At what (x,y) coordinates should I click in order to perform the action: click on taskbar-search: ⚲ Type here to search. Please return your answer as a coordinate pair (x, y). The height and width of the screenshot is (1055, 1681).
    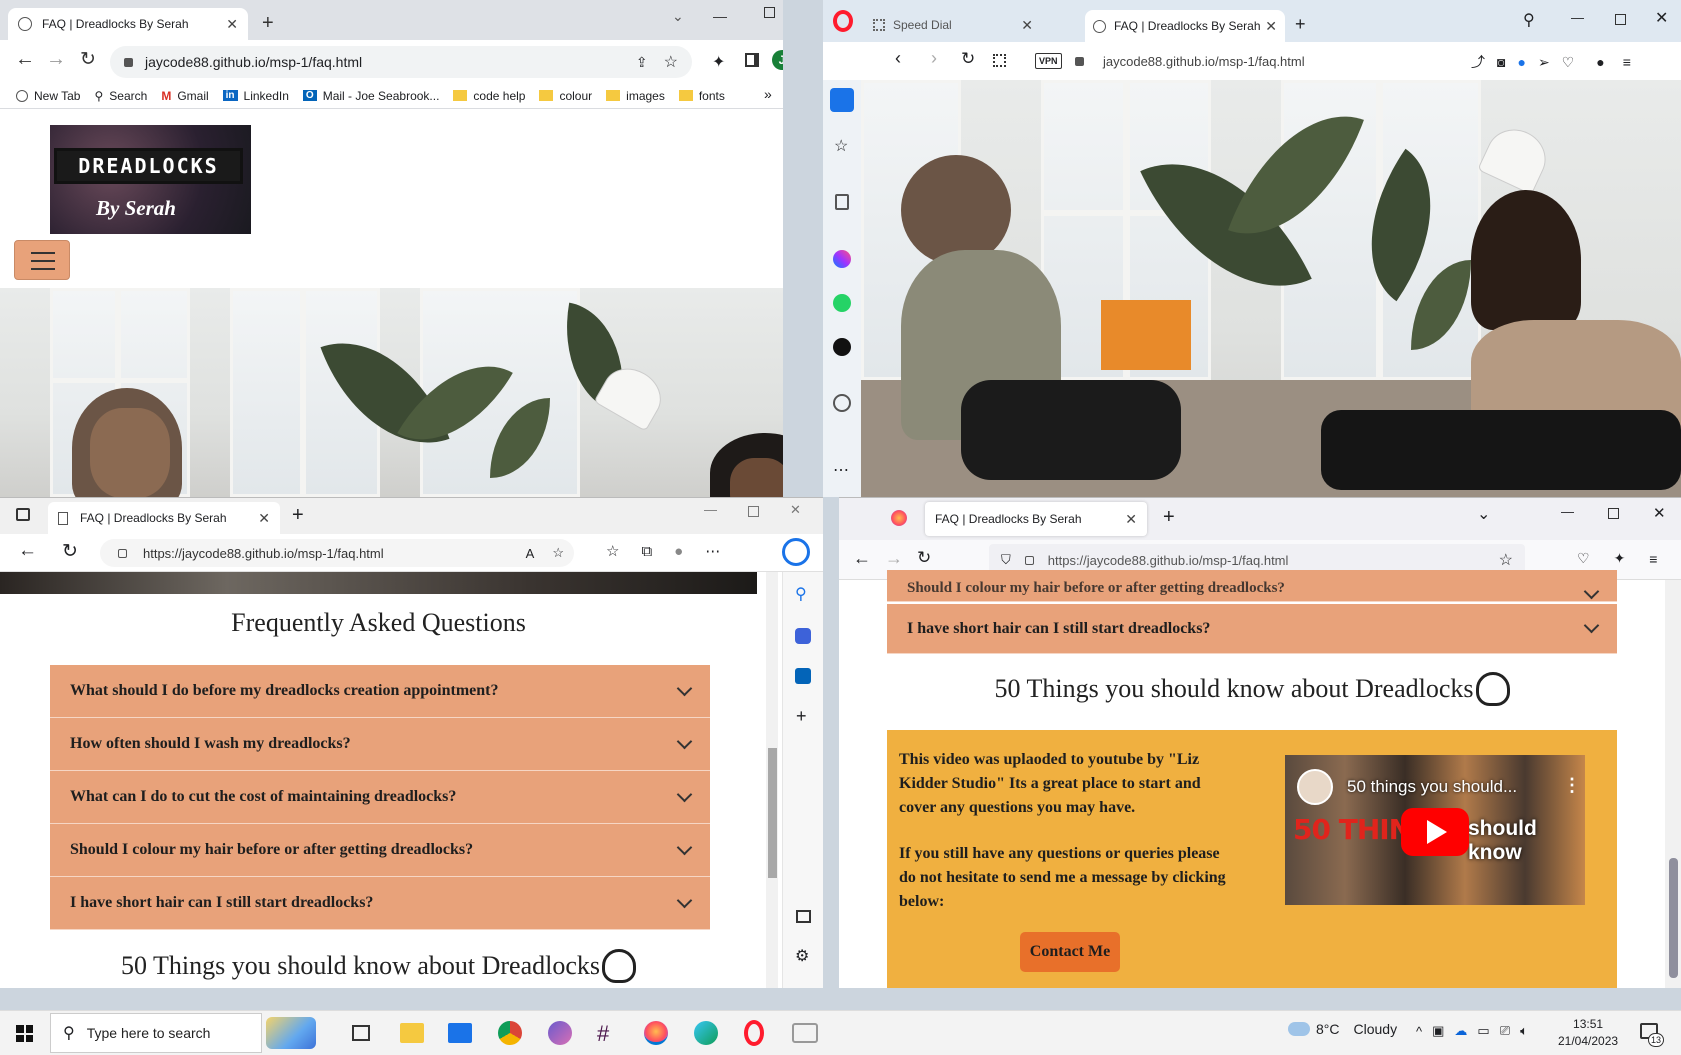
    Looking at the image, I should click on (156, 1033).